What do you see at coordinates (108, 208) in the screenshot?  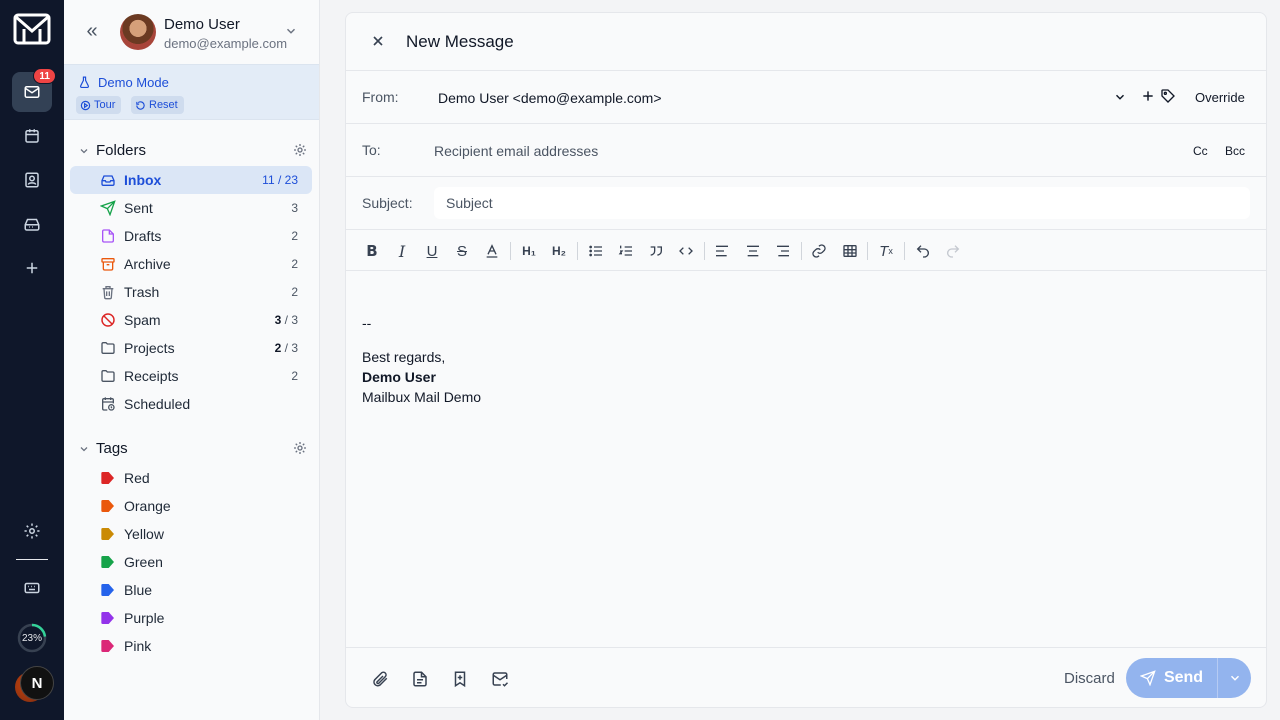 I see `send-icon` at bounding box center [108, 208].